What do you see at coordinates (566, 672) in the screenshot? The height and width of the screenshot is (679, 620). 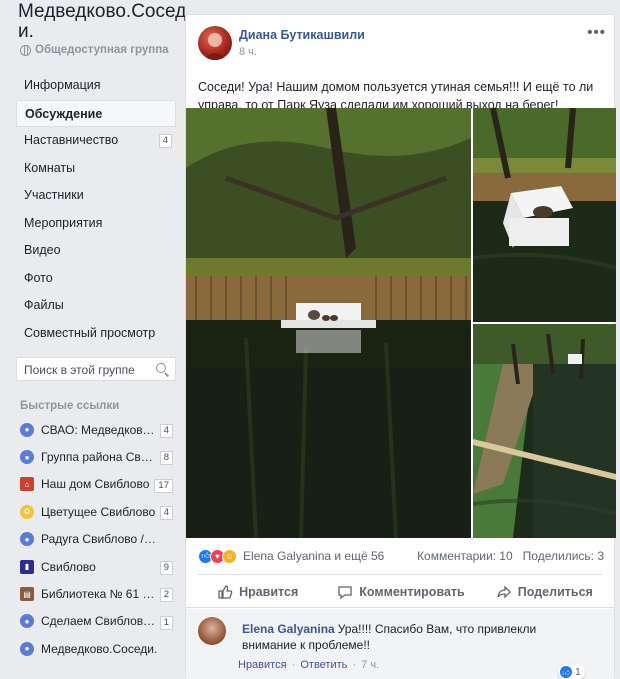 I see `like-reaction-icon: 👍︎` at bounding box center [566, 672].